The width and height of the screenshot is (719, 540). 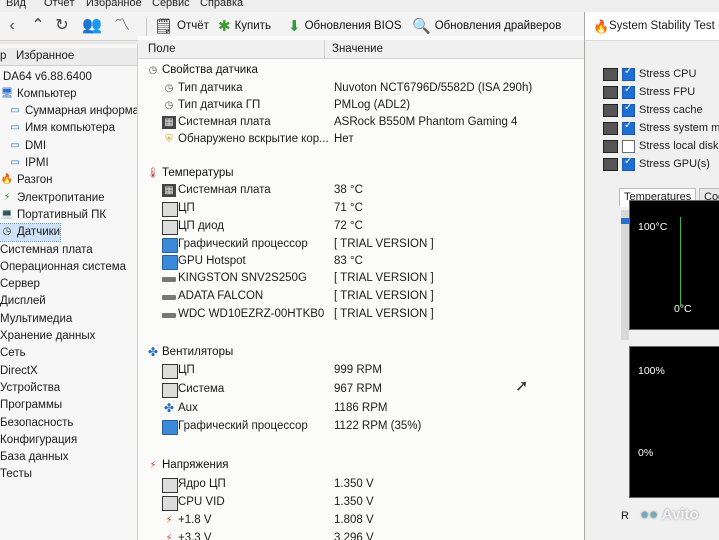 What do you see at coordinates (361, 174) in the screenshot?
I see `group-temperatures: 🌡 Температуры` at bounding box center [361, 174].